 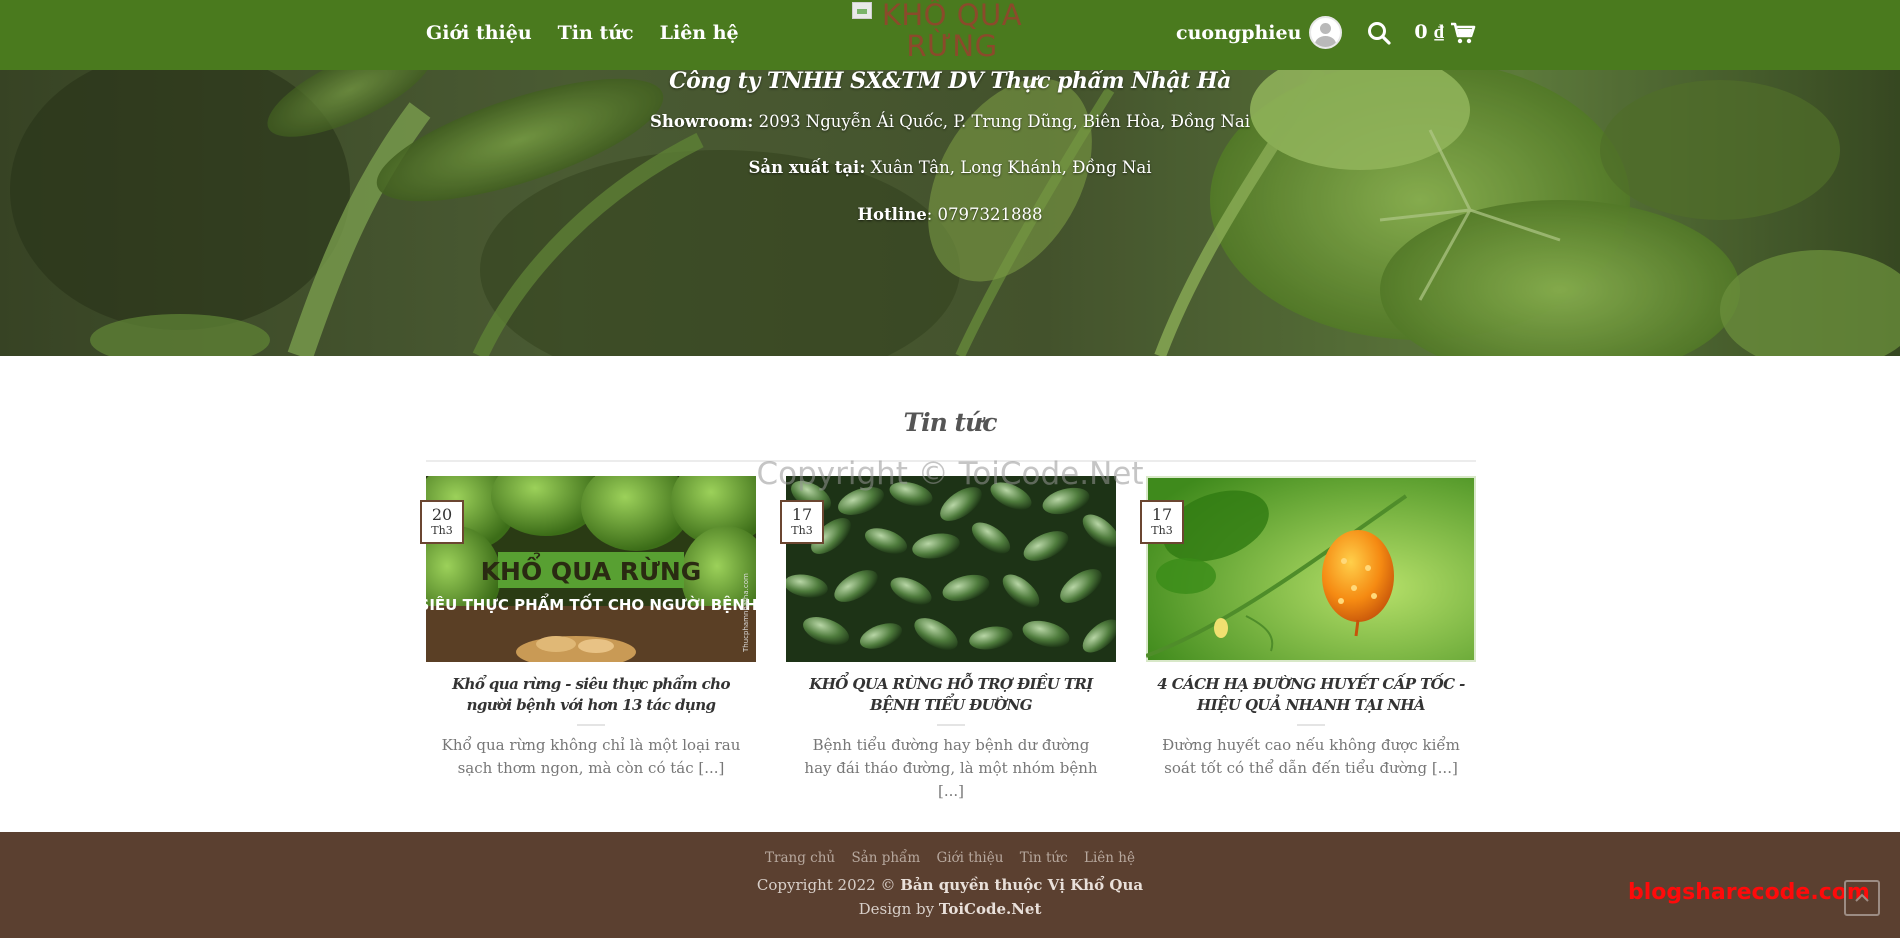 I want to click on bitter-melon-pile-image, so click(x=951, y=569).